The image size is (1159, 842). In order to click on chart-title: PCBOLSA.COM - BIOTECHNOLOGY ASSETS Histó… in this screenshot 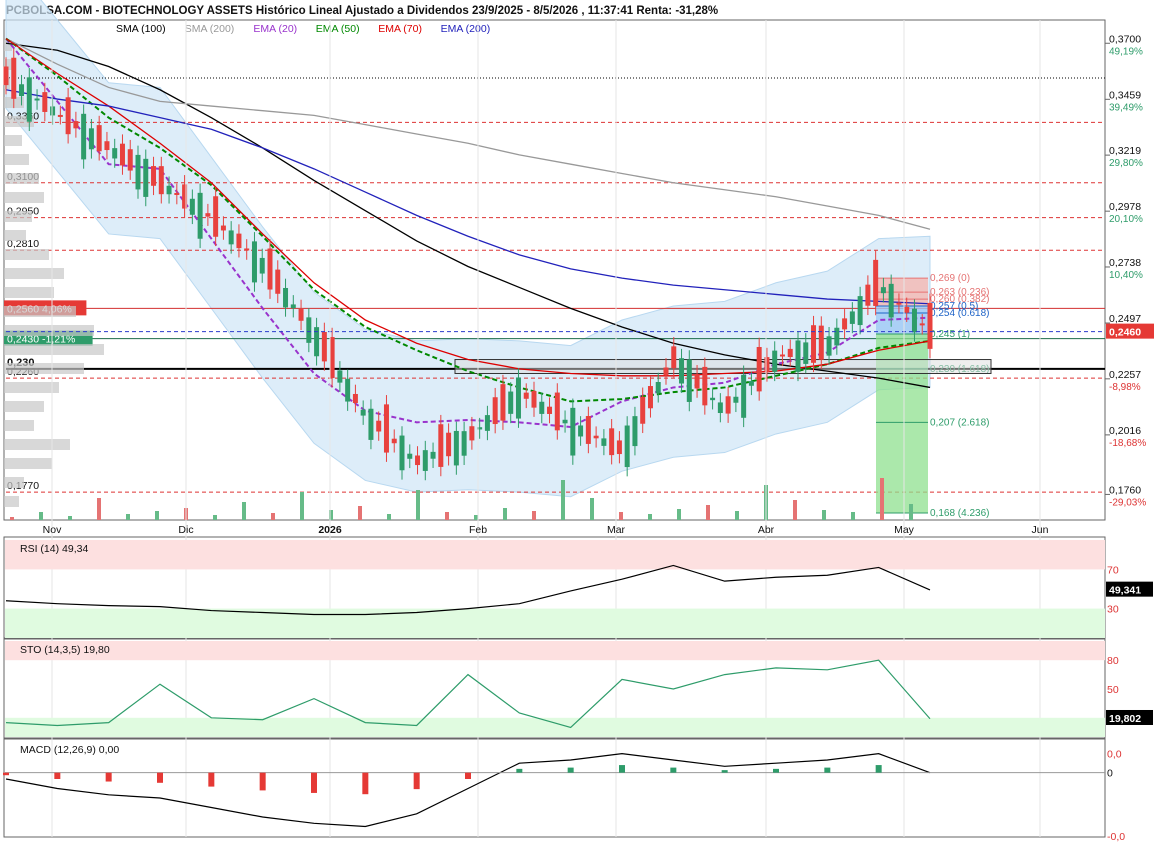, I will do `click(362, 11)`.